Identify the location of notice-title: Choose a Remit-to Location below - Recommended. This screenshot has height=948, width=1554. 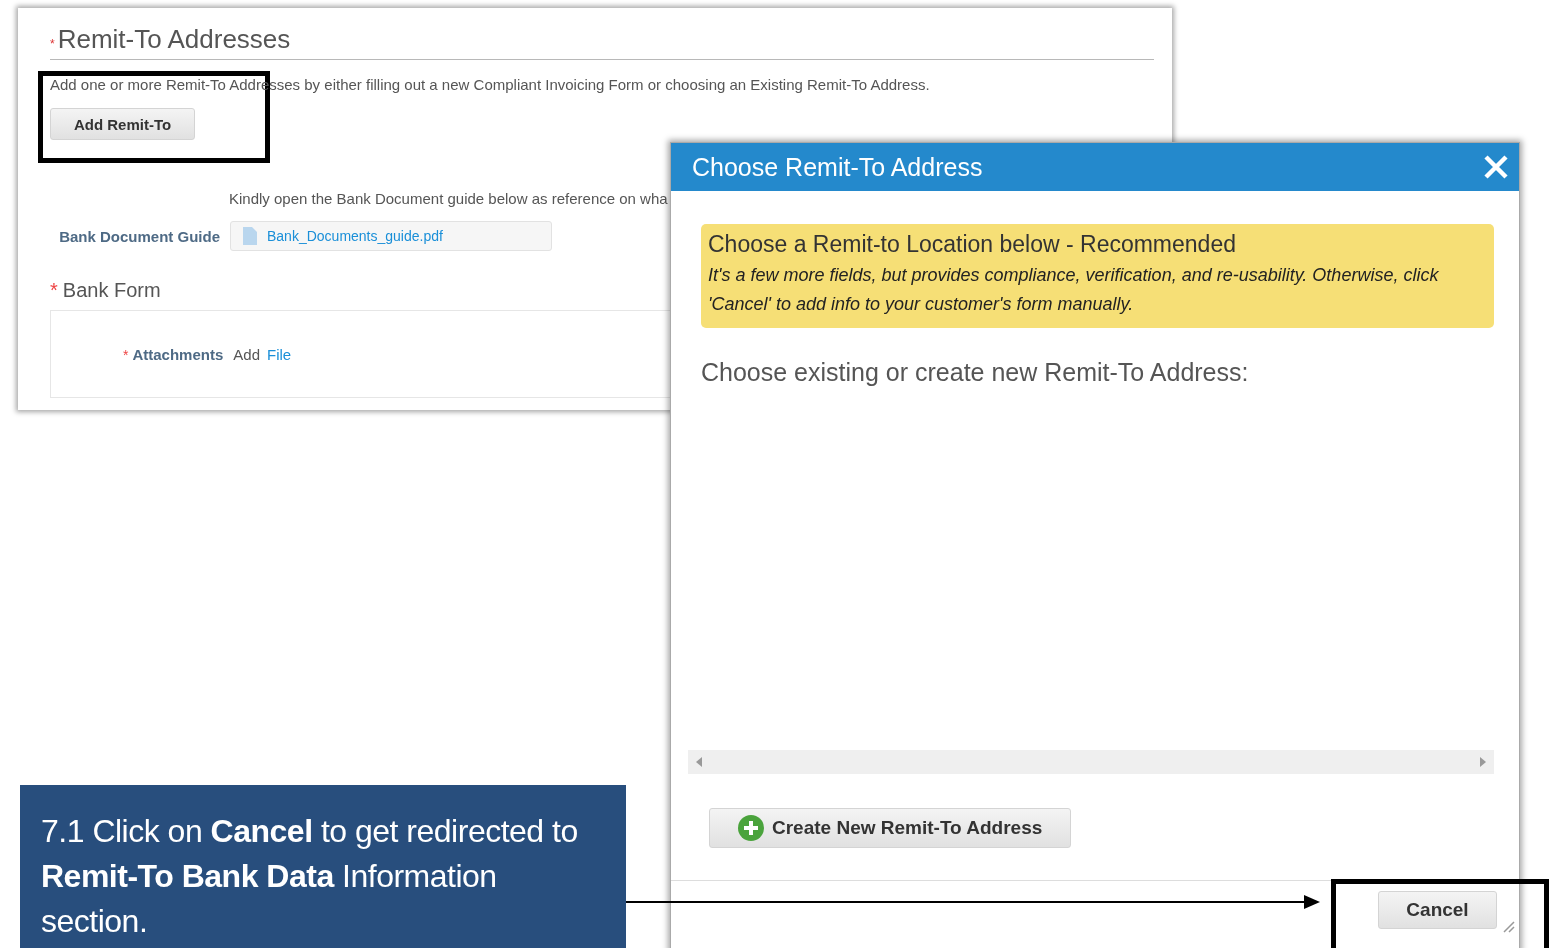
(972, 244).